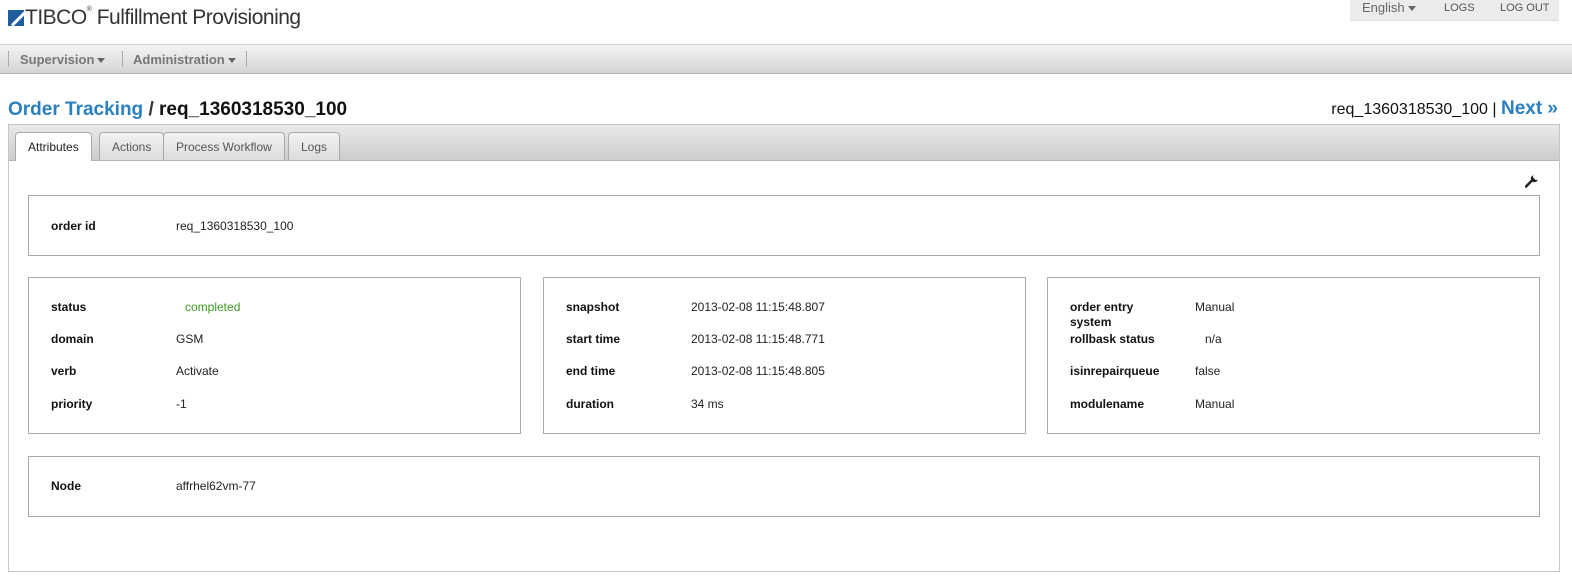  Describe the element at coordinates (1115, 371) in the screenshot. I see `isinrepairqueue-label: isinrepairqueue` at that location.